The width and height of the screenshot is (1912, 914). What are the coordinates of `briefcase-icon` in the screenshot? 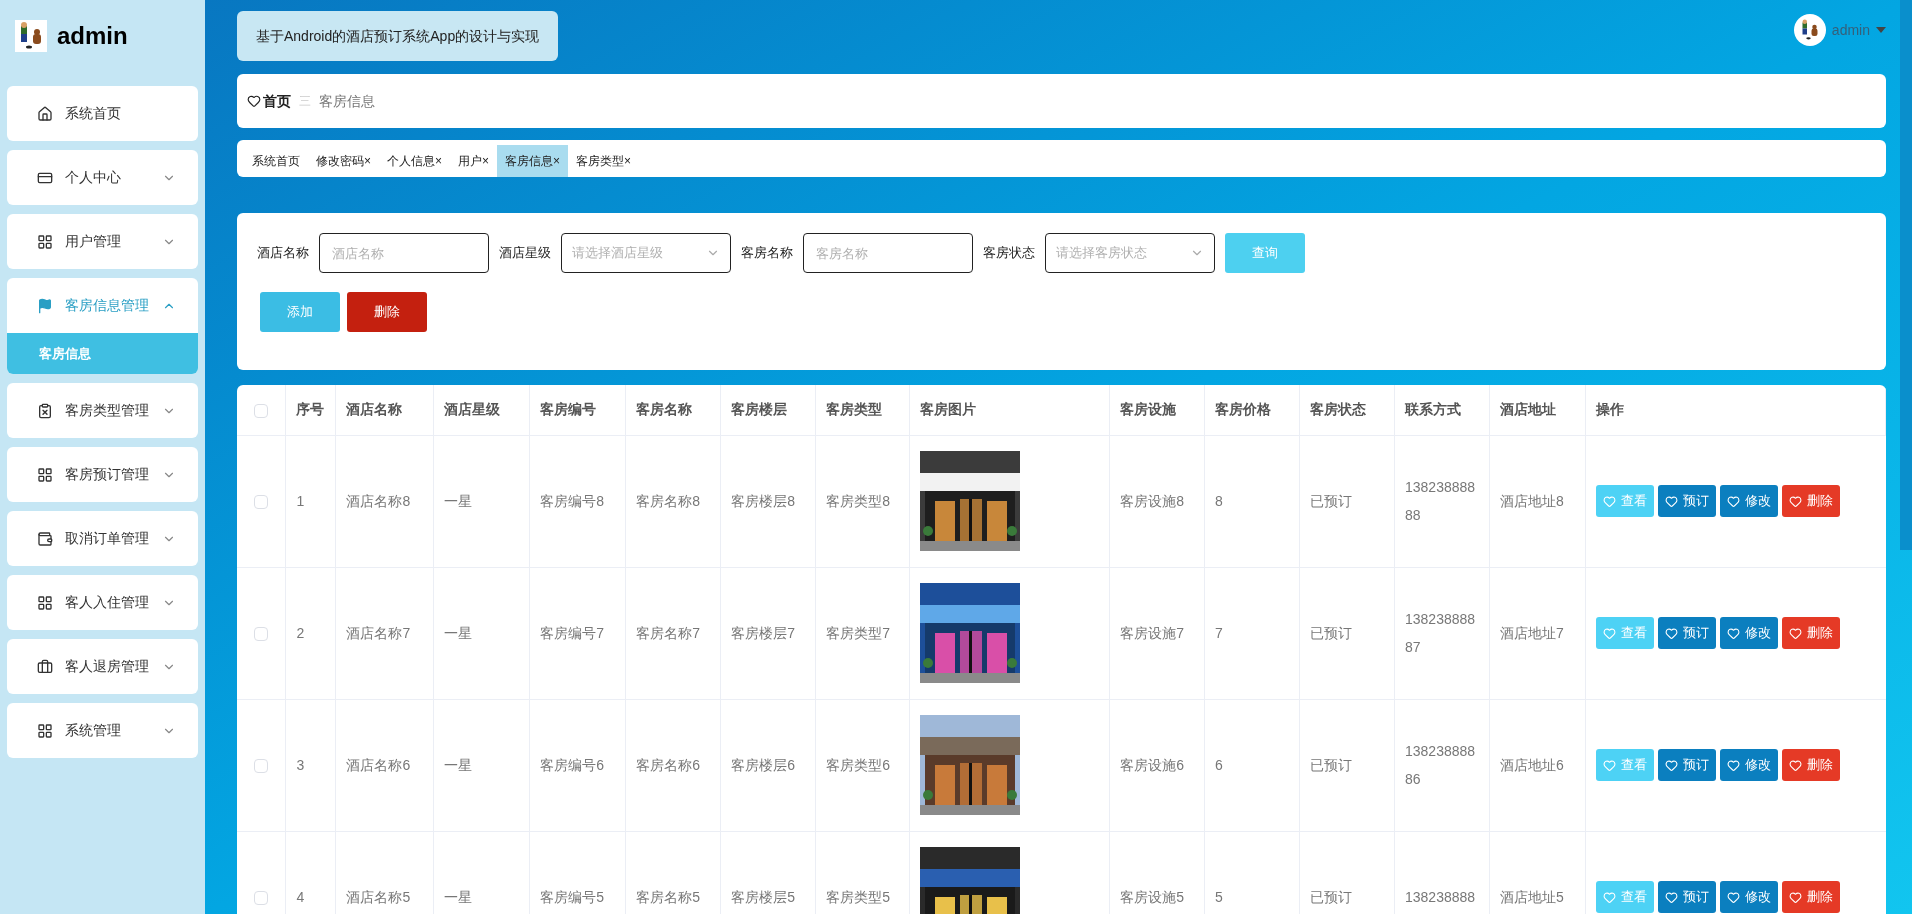 It's located at (45, 666).